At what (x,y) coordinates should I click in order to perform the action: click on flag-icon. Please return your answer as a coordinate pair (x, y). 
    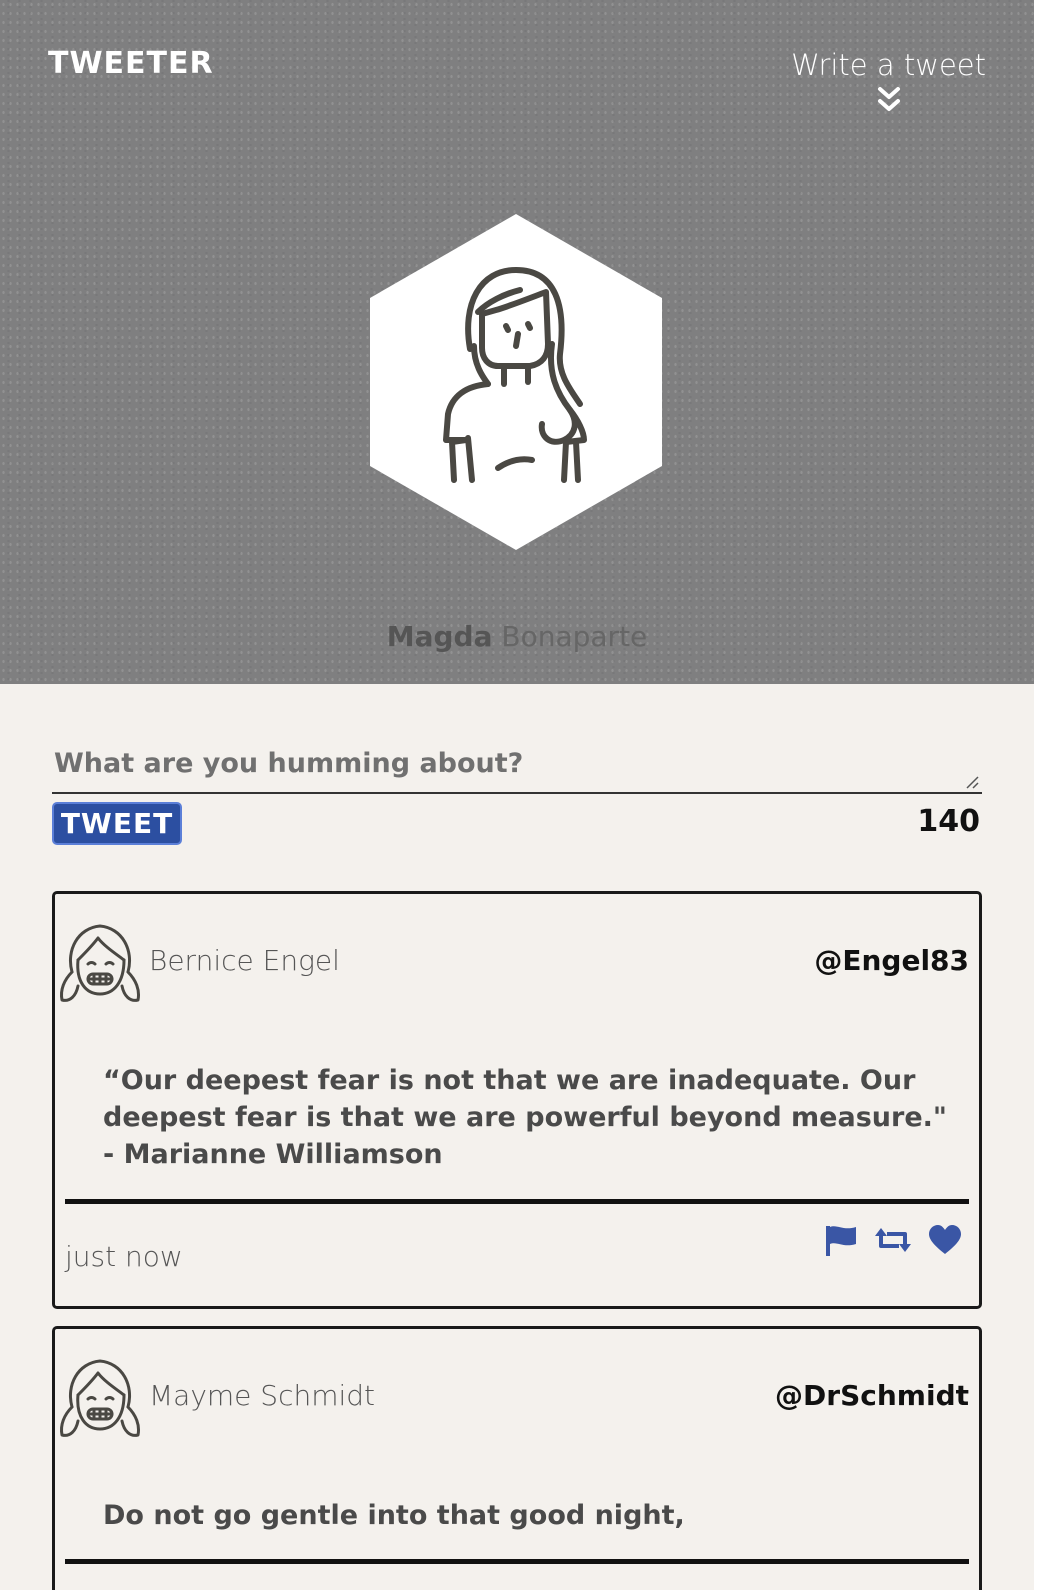
    Looking at the image, I should click on (841, 1240).